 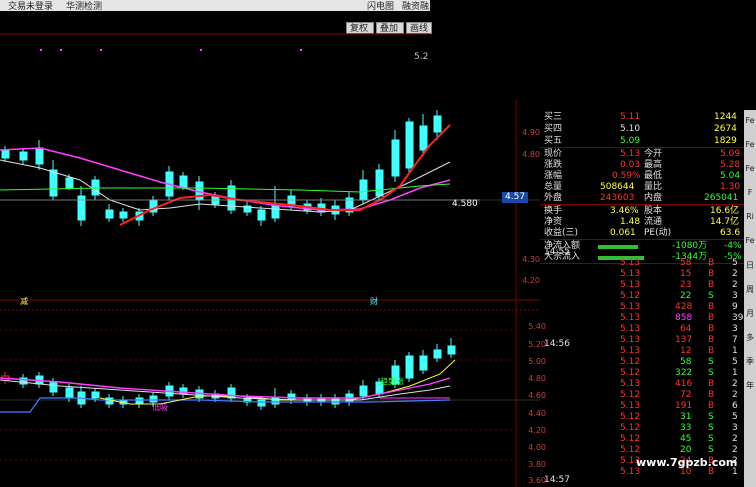 I want to click on current-price-box: 4.57, so click(x=515, y=197).